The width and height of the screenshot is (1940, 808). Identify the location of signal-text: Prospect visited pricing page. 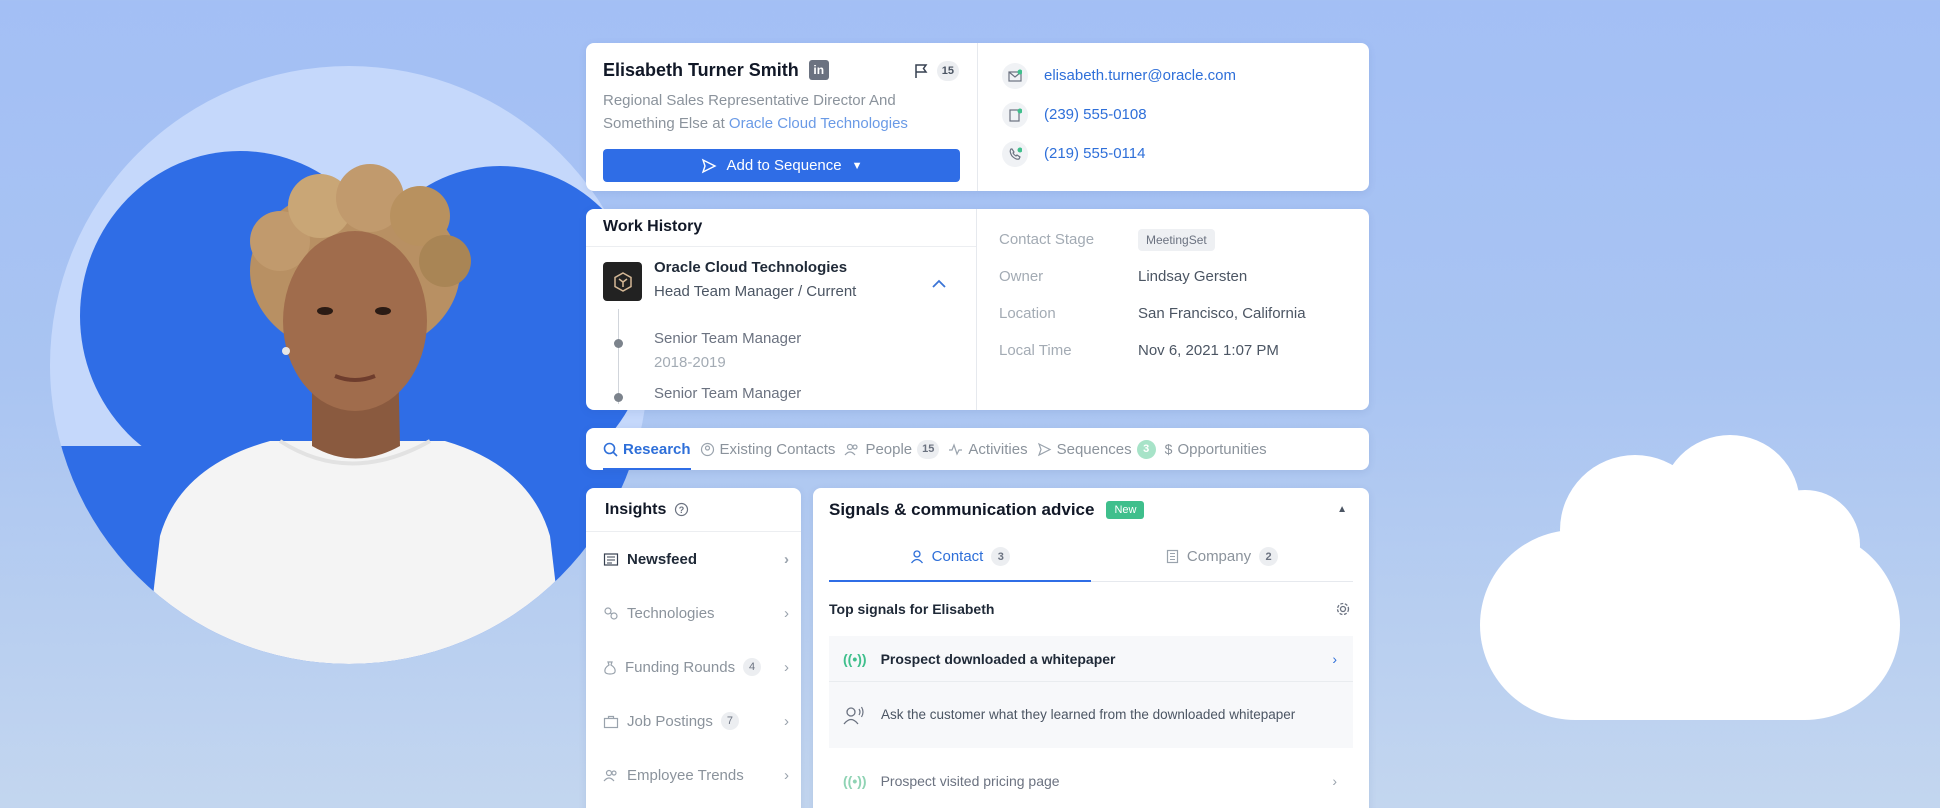
(970, 781).